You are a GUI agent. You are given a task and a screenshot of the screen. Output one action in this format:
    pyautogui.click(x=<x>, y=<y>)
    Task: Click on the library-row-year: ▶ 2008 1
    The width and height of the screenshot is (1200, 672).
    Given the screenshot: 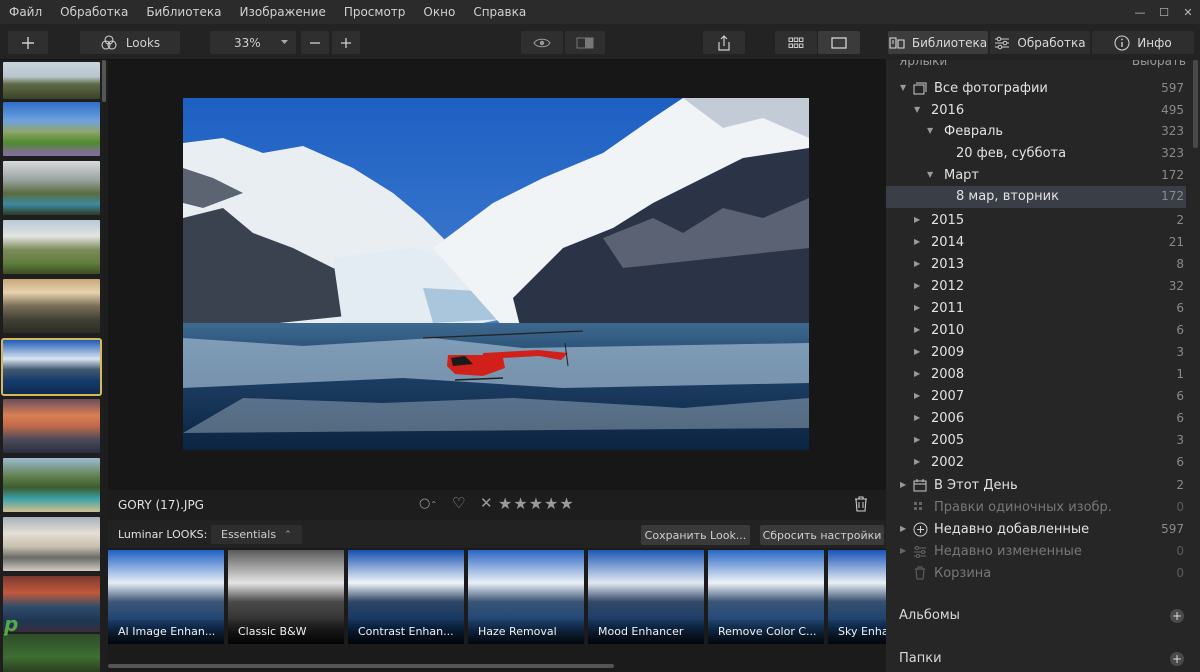 What is the action you would take?
    pyautogui.click(x=1036, y=375)
    